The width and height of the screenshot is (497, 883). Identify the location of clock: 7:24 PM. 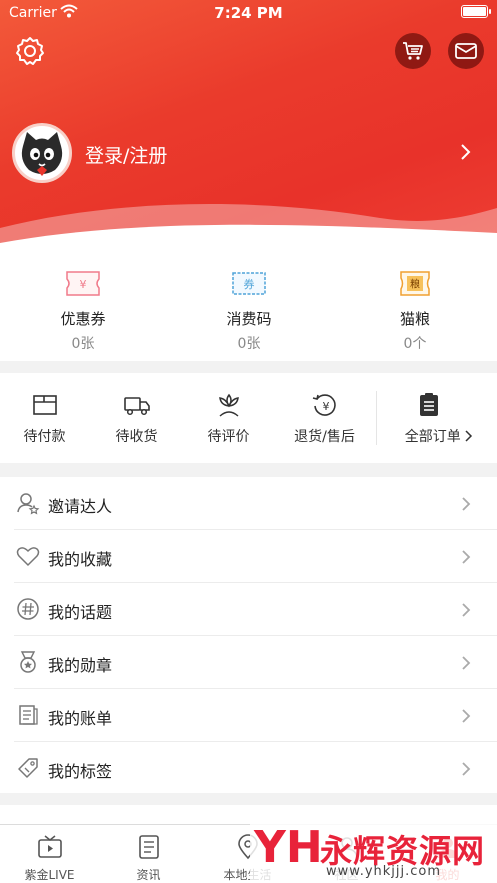
(248, 13).